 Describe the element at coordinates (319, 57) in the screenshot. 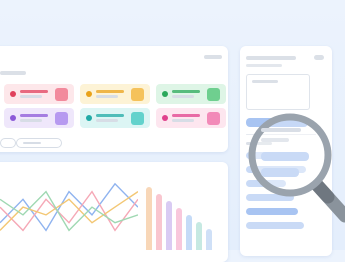

I see `sidebar-icon-placeholder` at that location.